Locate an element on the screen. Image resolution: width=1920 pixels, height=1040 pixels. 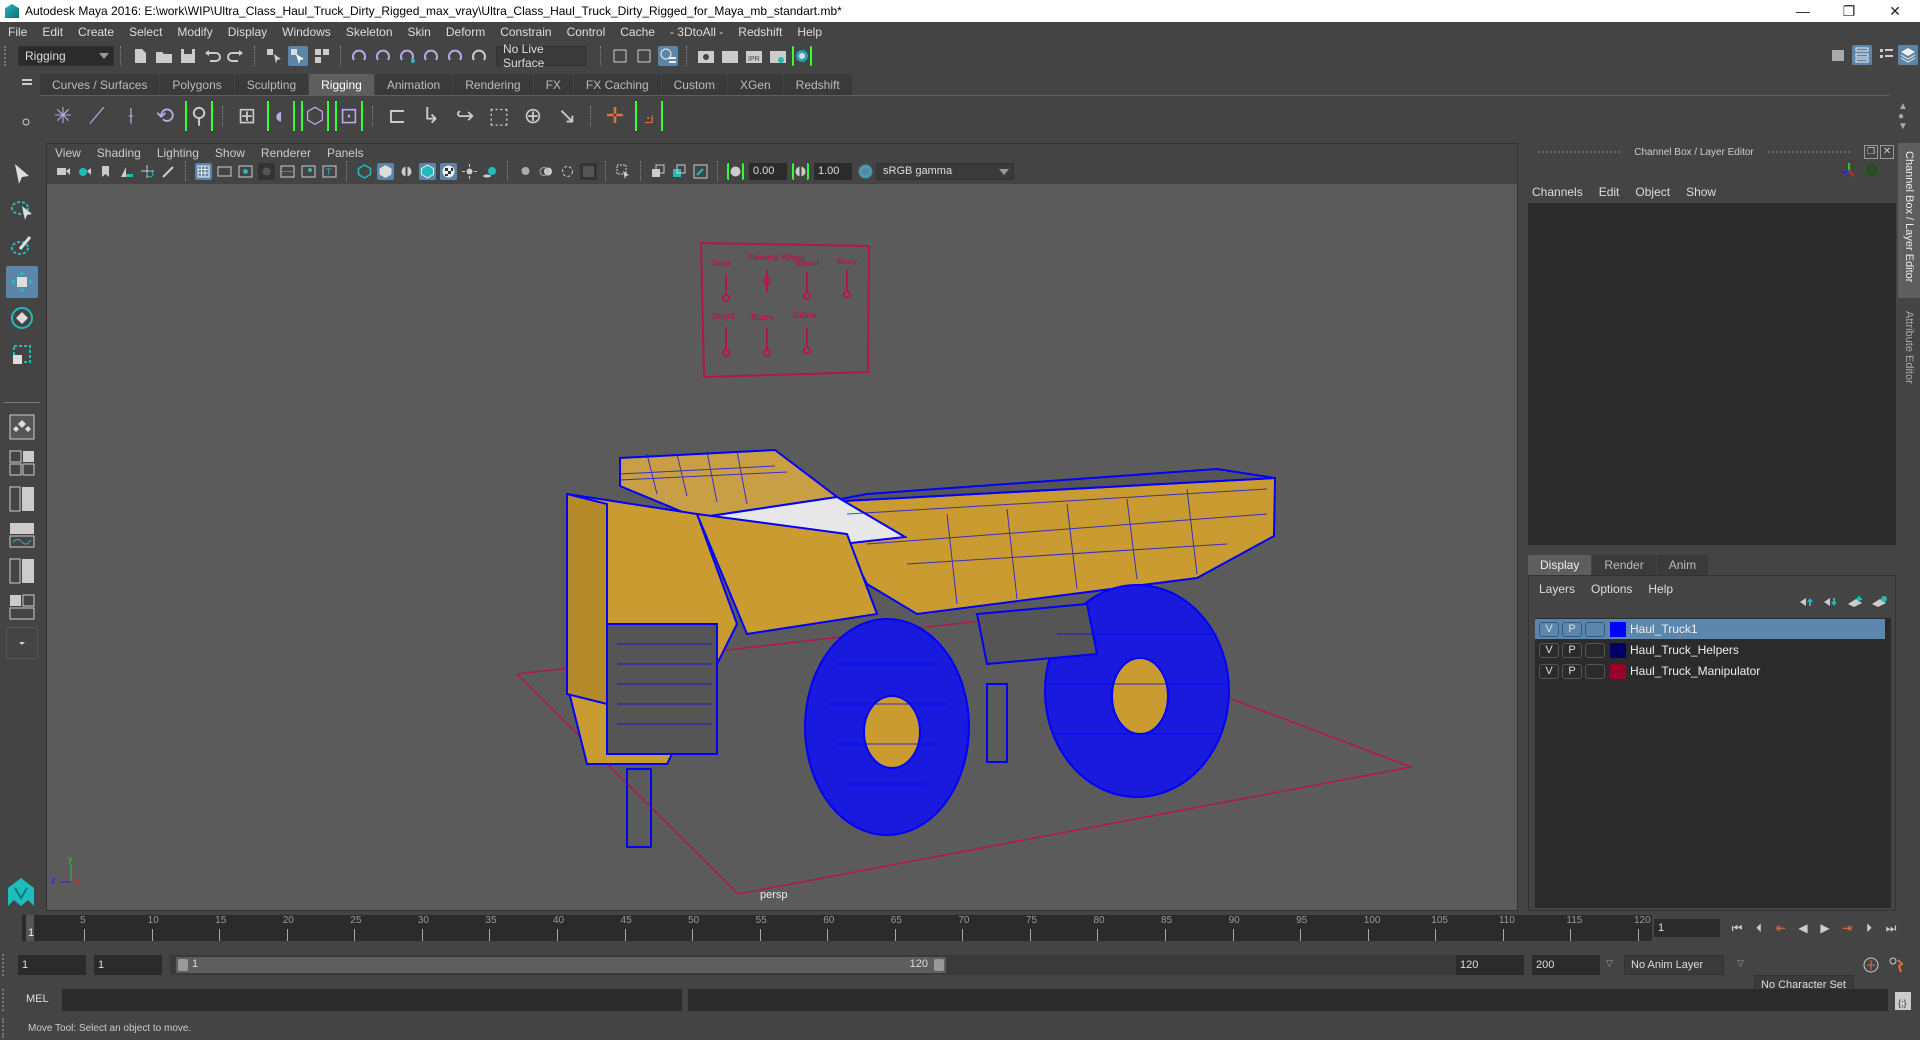
minimize-button: — is located at coordinates (1803, 11).